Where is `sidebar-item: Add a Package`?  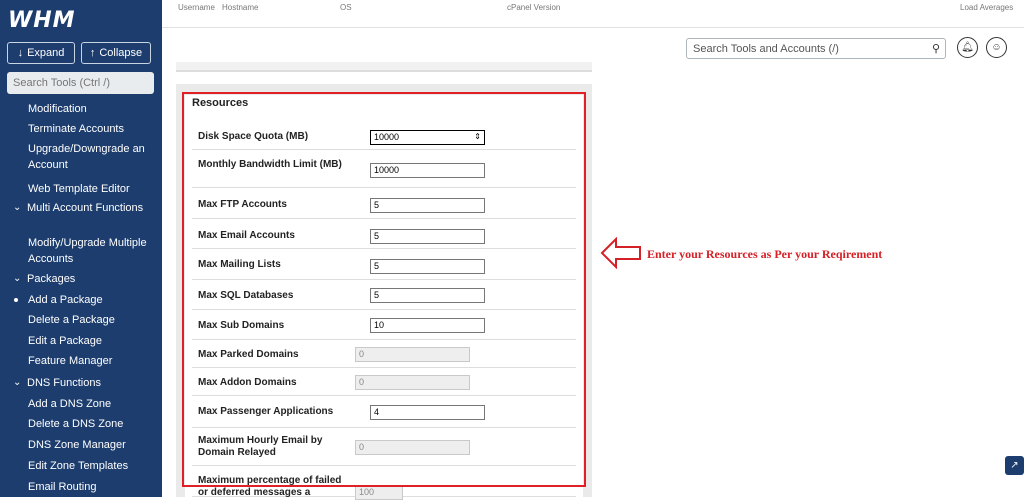
sidebar-item: Add a Package is located at coordinates (54, 300).